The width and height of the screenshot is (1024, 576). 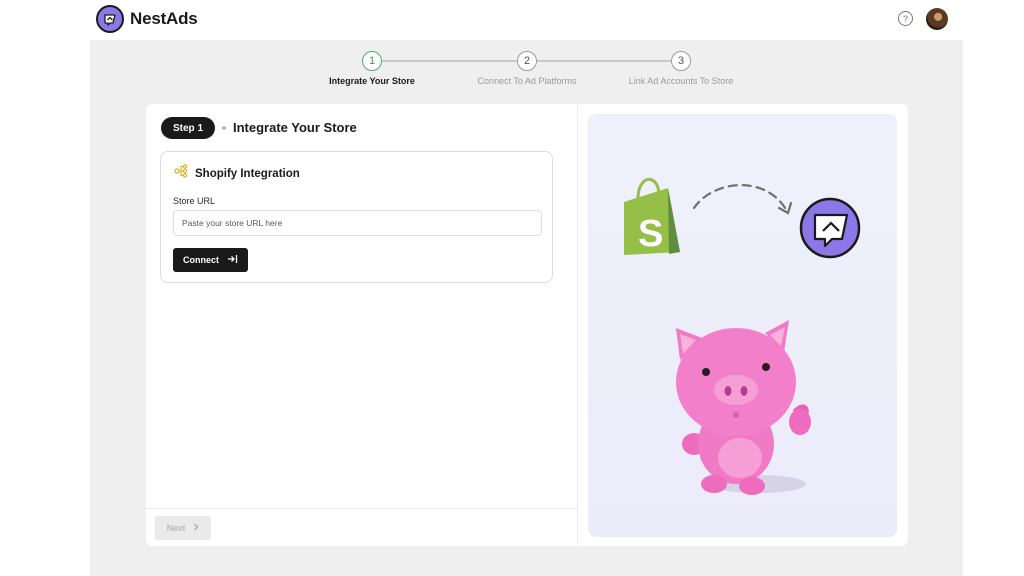 I want to click on next-button: Next, so click(x=183, y=528).